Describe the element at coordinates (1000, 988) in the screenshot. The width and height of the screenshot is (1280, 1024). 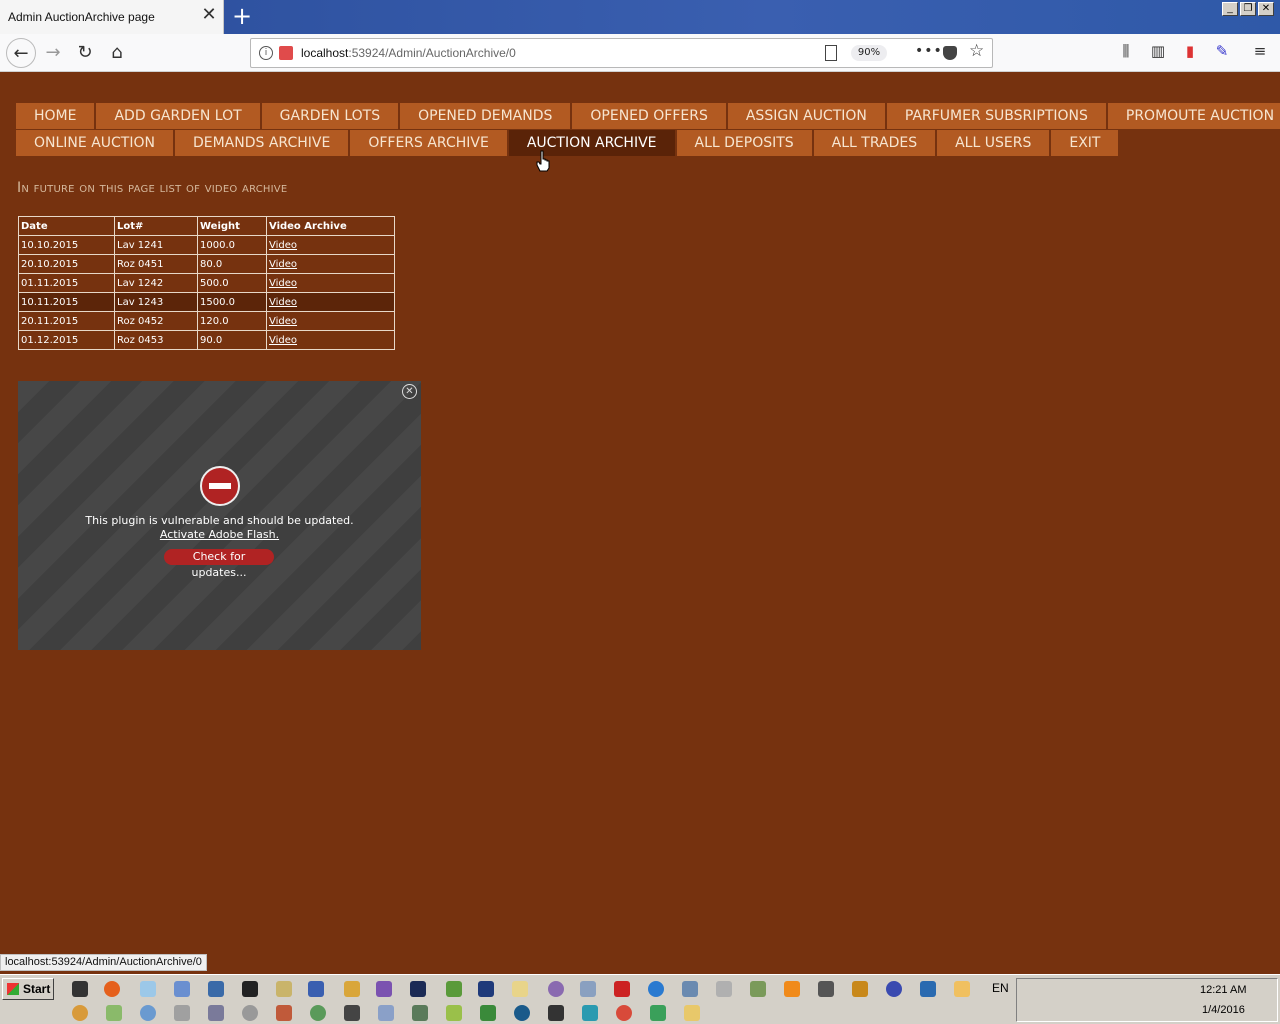
I see `language-indicator: EN` at that location.